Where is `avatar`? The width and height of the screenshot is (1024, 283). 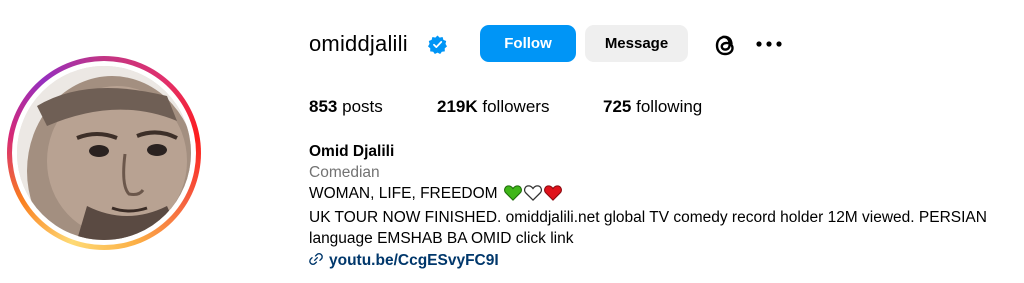 avatar is located at coordinates (104, 153).